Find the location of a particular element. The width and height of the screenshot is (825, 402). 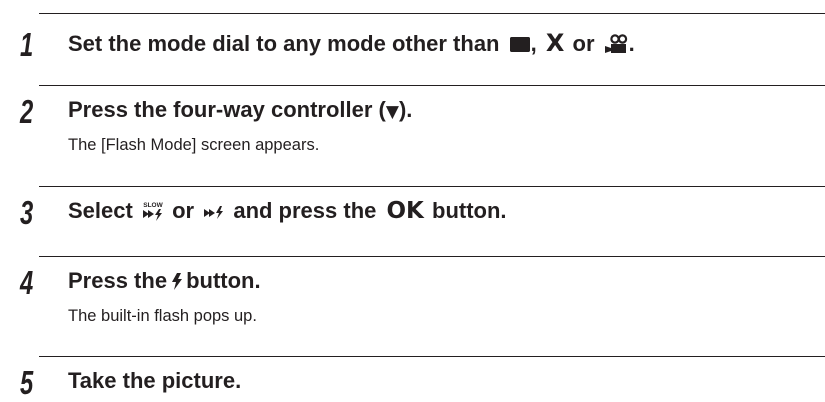

step-number: 4 is located at coordinates (27, 282).